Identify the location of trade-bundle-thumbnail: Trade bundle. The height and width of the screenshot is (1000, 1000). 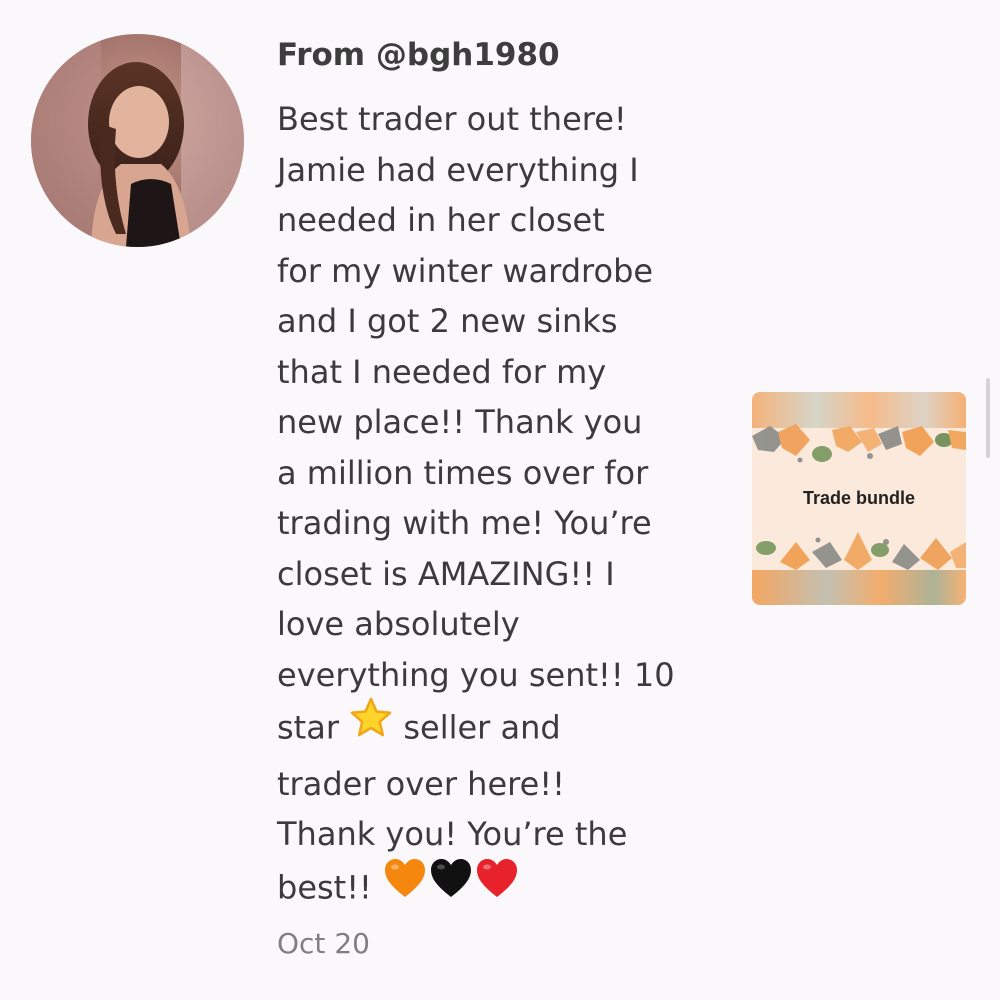
(859, 498).